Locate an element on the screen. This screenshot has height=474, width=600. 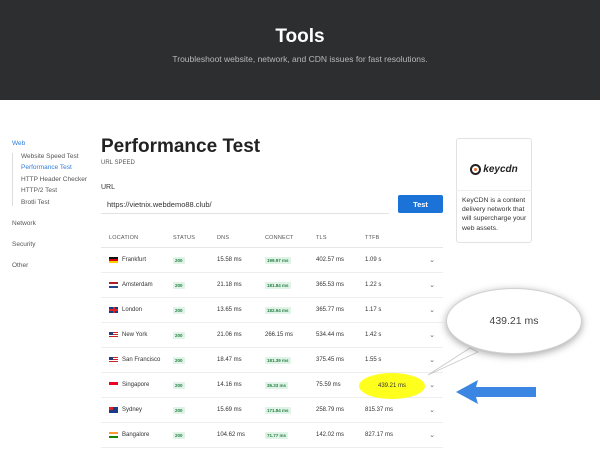
keycdn-logo: keycdn is located at coordinates (494, 169).